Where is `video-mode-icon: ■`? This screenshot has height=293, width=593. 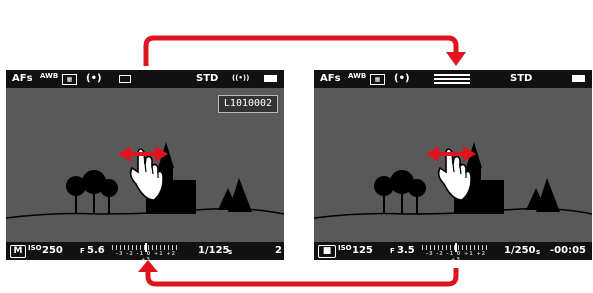
video-mode-icon: ■ is located at coordinates (327, 251).